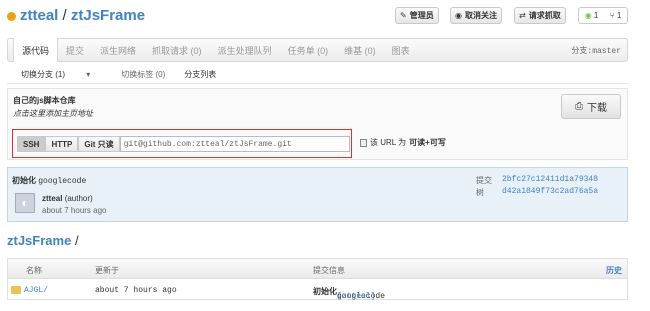 This screenshot has height=311, width=650. I want to click on fork-count: ⑂ 1, so click(616, 15).